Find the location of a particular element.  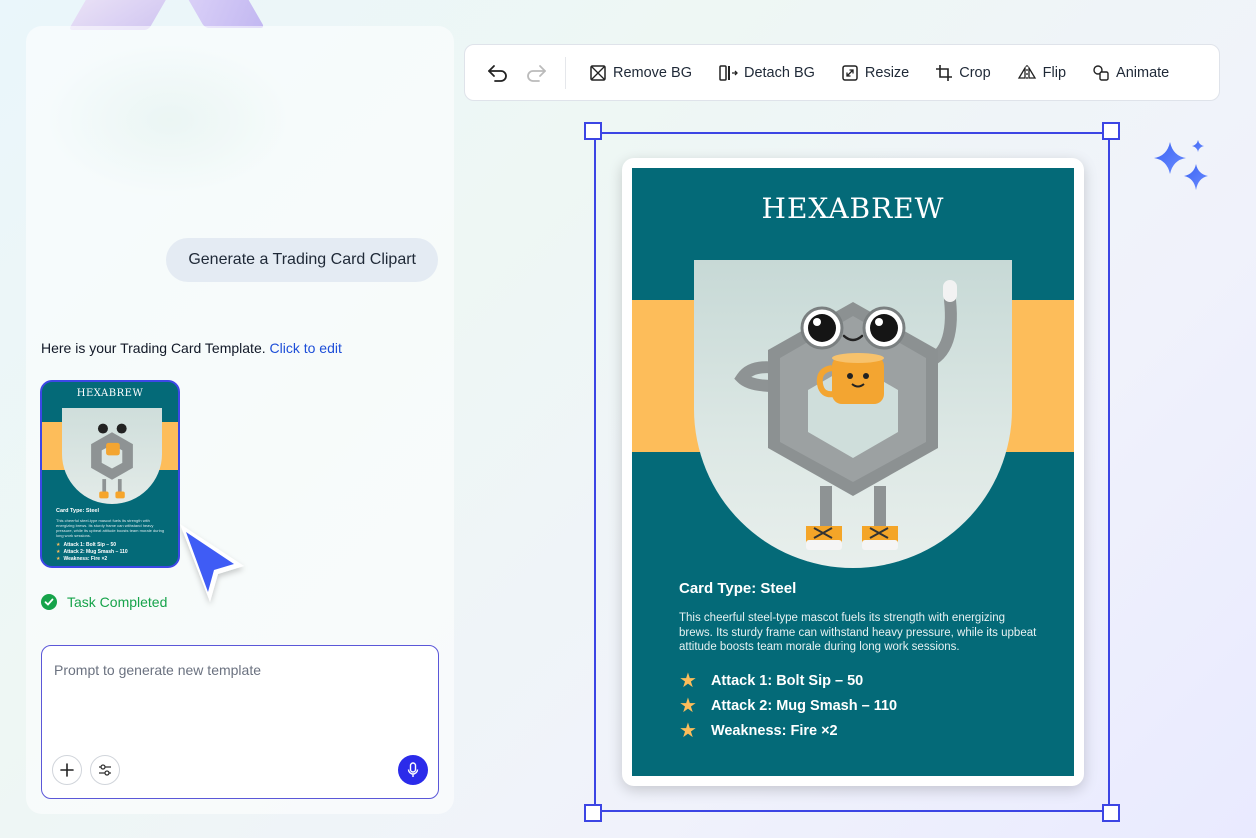

detach-bg-icon is located at coordinates (728, 72).